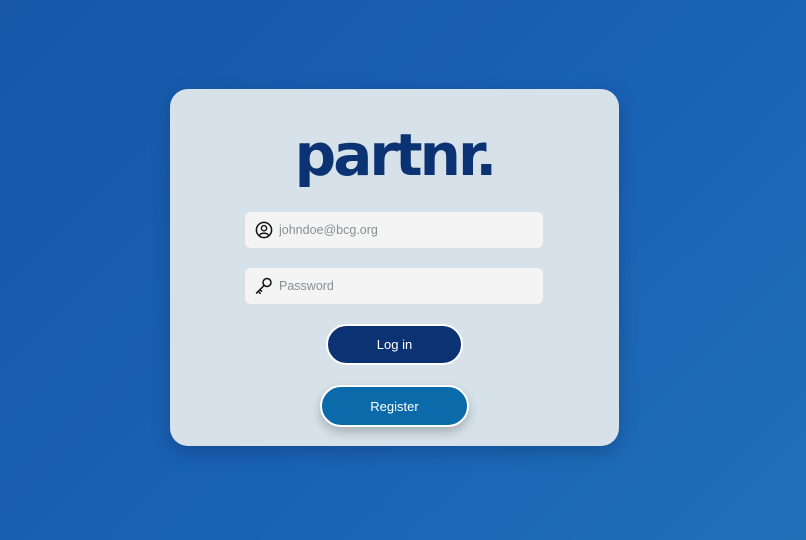 Image resolution: width=806 pixels, height=540 pixels. What do you see at coordinates (396, 155) in the screenshot?
I see `partnr-logo: partnr.` at bounding box center [396, 155].